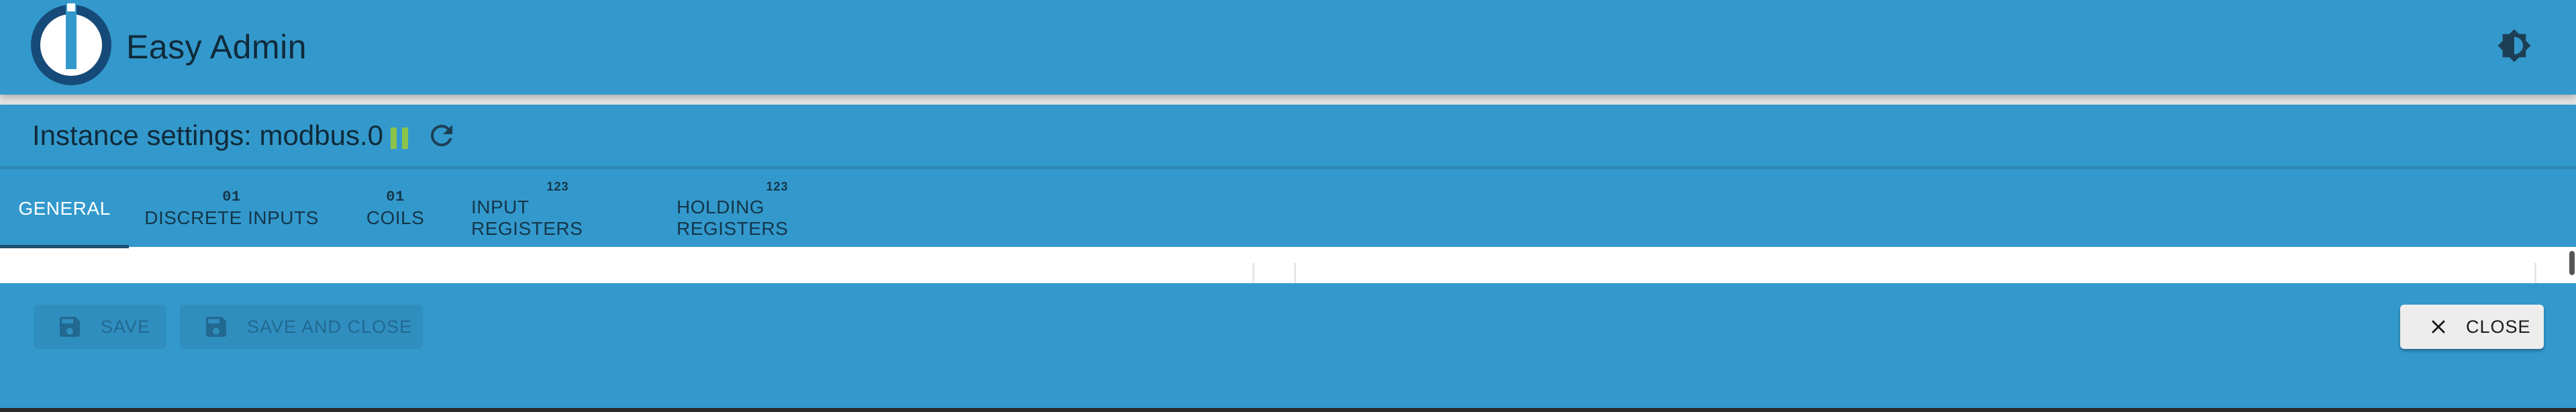 The image size is (2576, 412). What do you see at coordinates (395, 217) in the screenshot?
I see `tab-label: Coils` at bounding box center [395, 217].